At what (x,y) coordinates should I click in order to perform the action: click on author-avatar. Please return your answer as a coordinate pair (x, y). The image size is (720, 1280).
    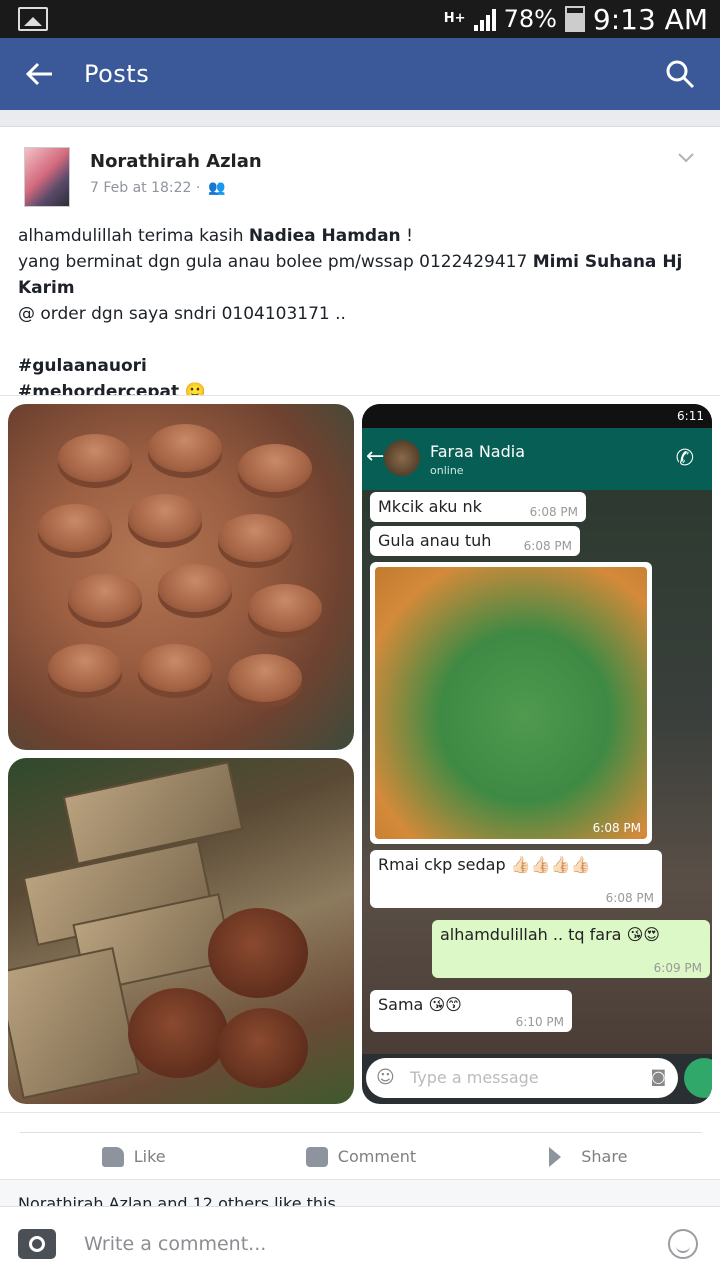
    Looking at the image, I should click on (47, 177).